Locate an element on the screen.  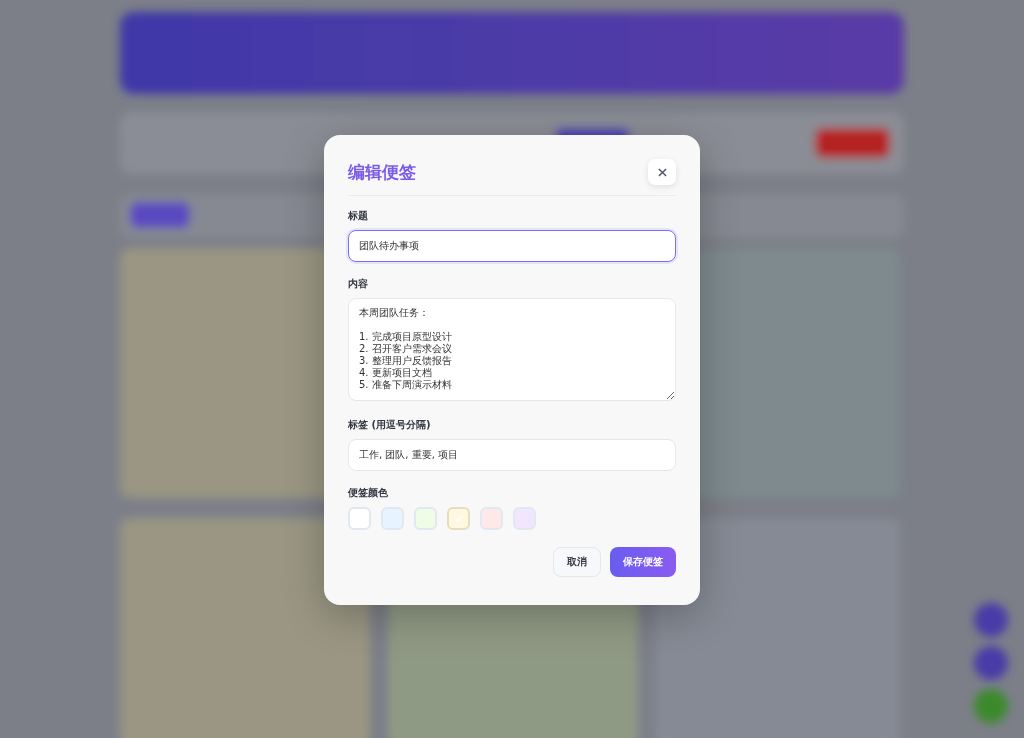
close-icon is located at coordinates (662, 172).